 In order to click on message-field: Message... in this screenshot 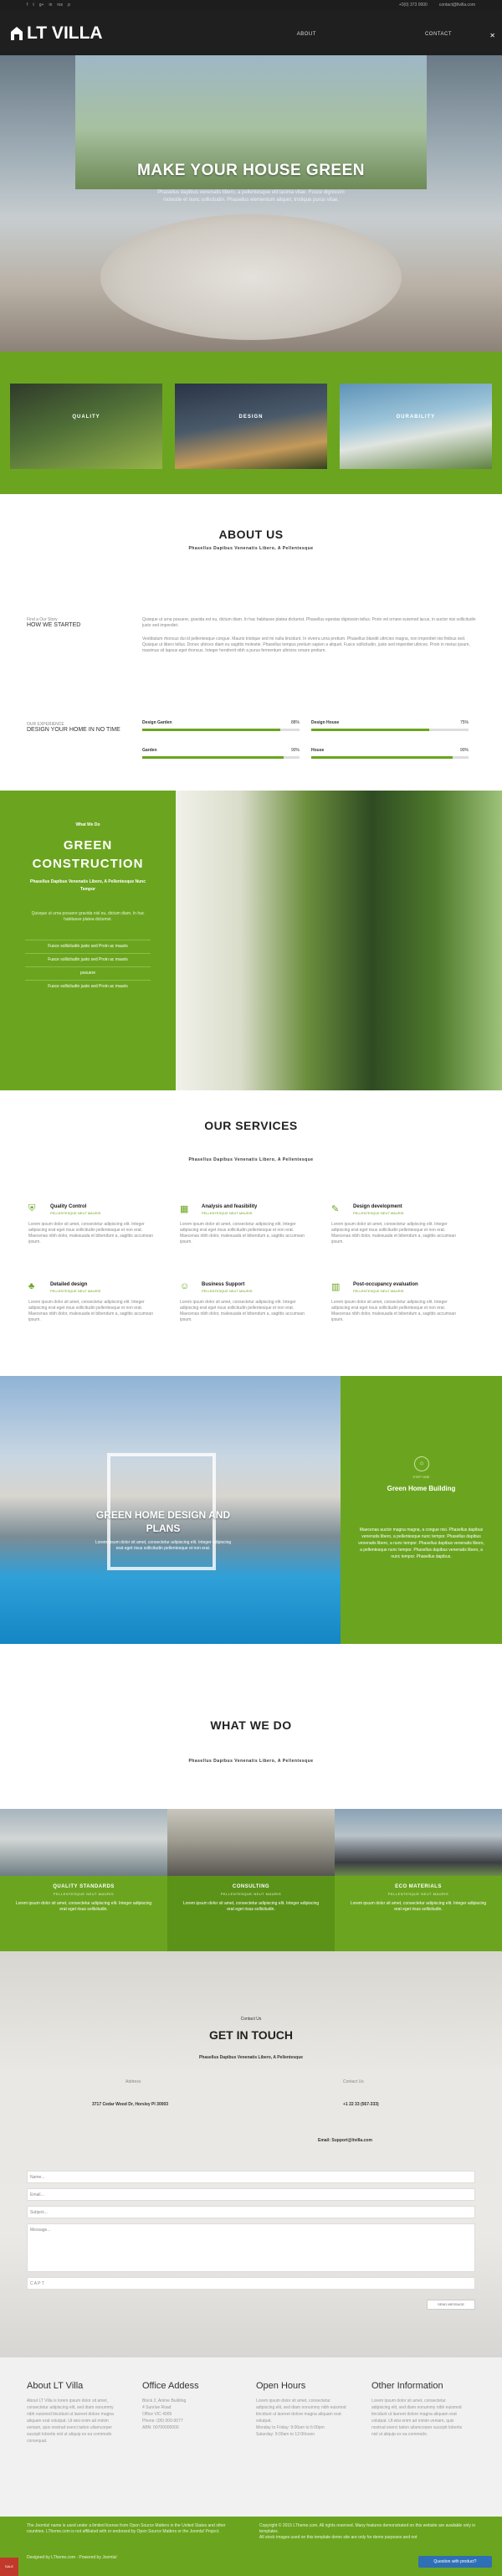, I will do `click(251, 2247)`.